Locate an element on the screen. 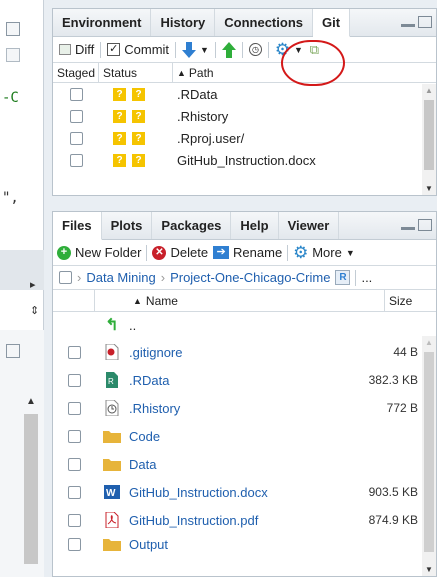 The image size is (437, 577). files-scroll-thumb is located at coordinates (429, 452).